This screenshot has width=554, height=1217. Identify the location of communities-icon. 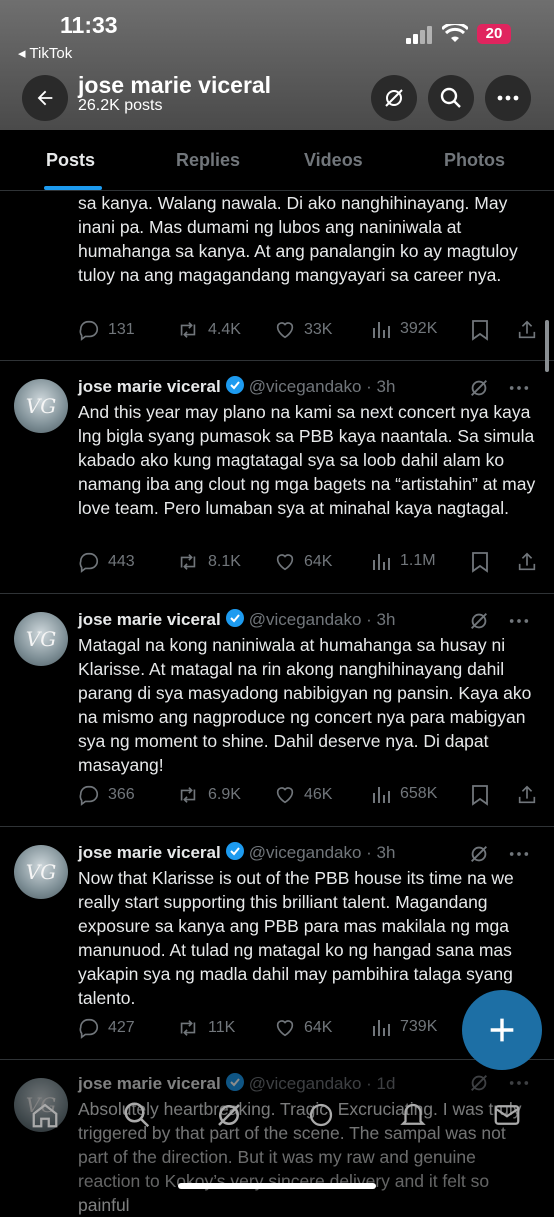
(321, 1115).